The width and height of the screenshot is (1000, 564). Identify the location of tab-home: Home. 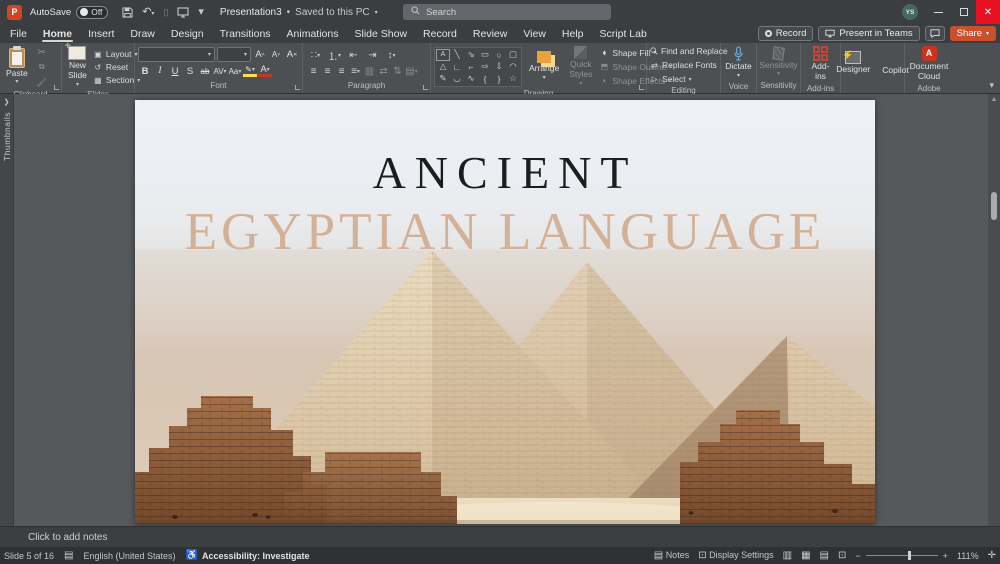
(57, 33).